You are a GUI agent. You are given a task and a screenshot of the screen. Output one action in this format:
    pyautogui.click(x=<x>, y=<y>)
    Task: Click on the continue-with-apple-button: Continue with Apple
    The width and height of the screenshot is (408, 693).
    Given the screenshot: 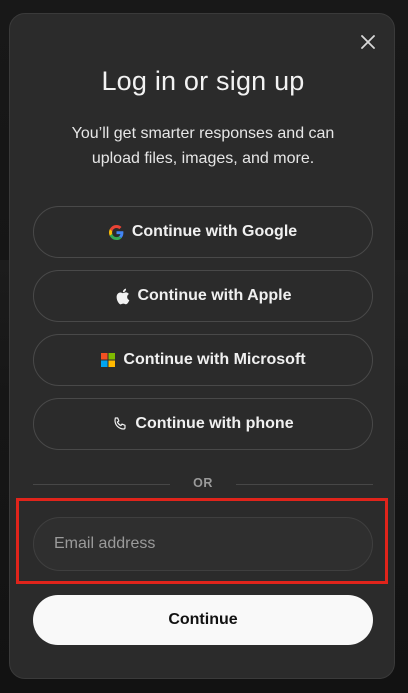 What is the action you would take?
    pyautogui.click(x=203, y=296)
    